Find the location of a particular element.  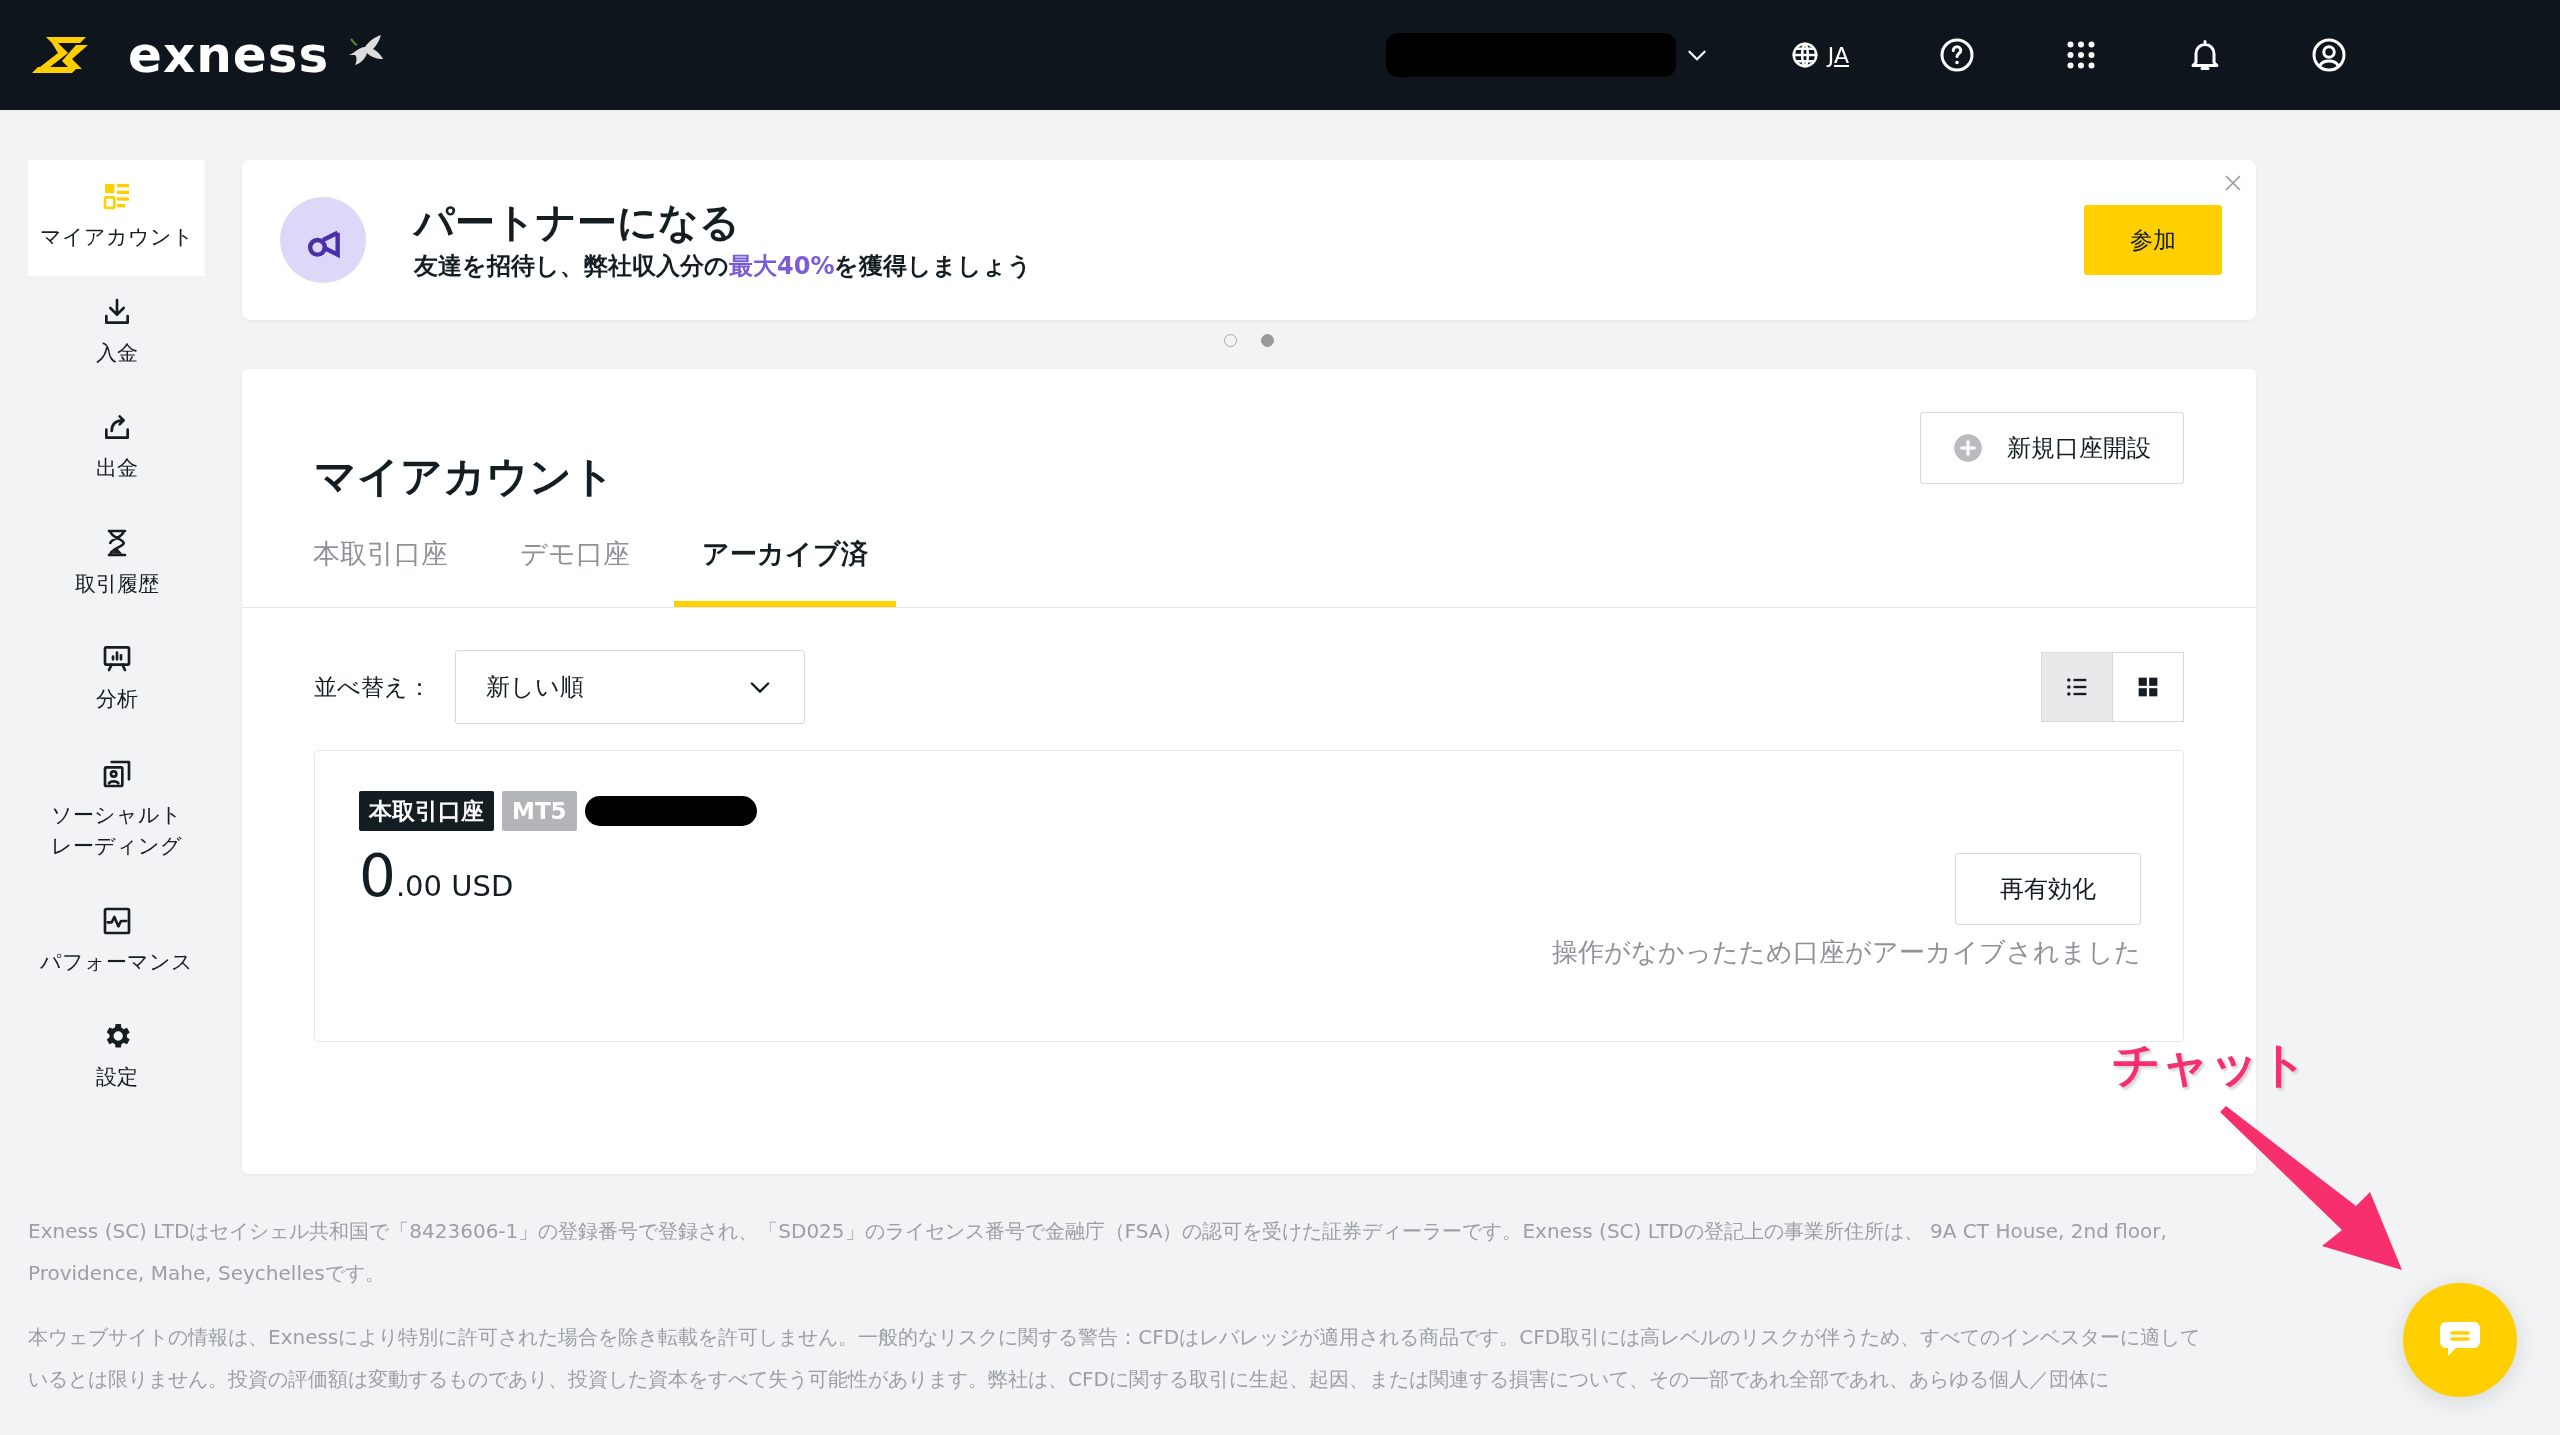

page-title: マイアカウント is located at coordinates (464, 477).